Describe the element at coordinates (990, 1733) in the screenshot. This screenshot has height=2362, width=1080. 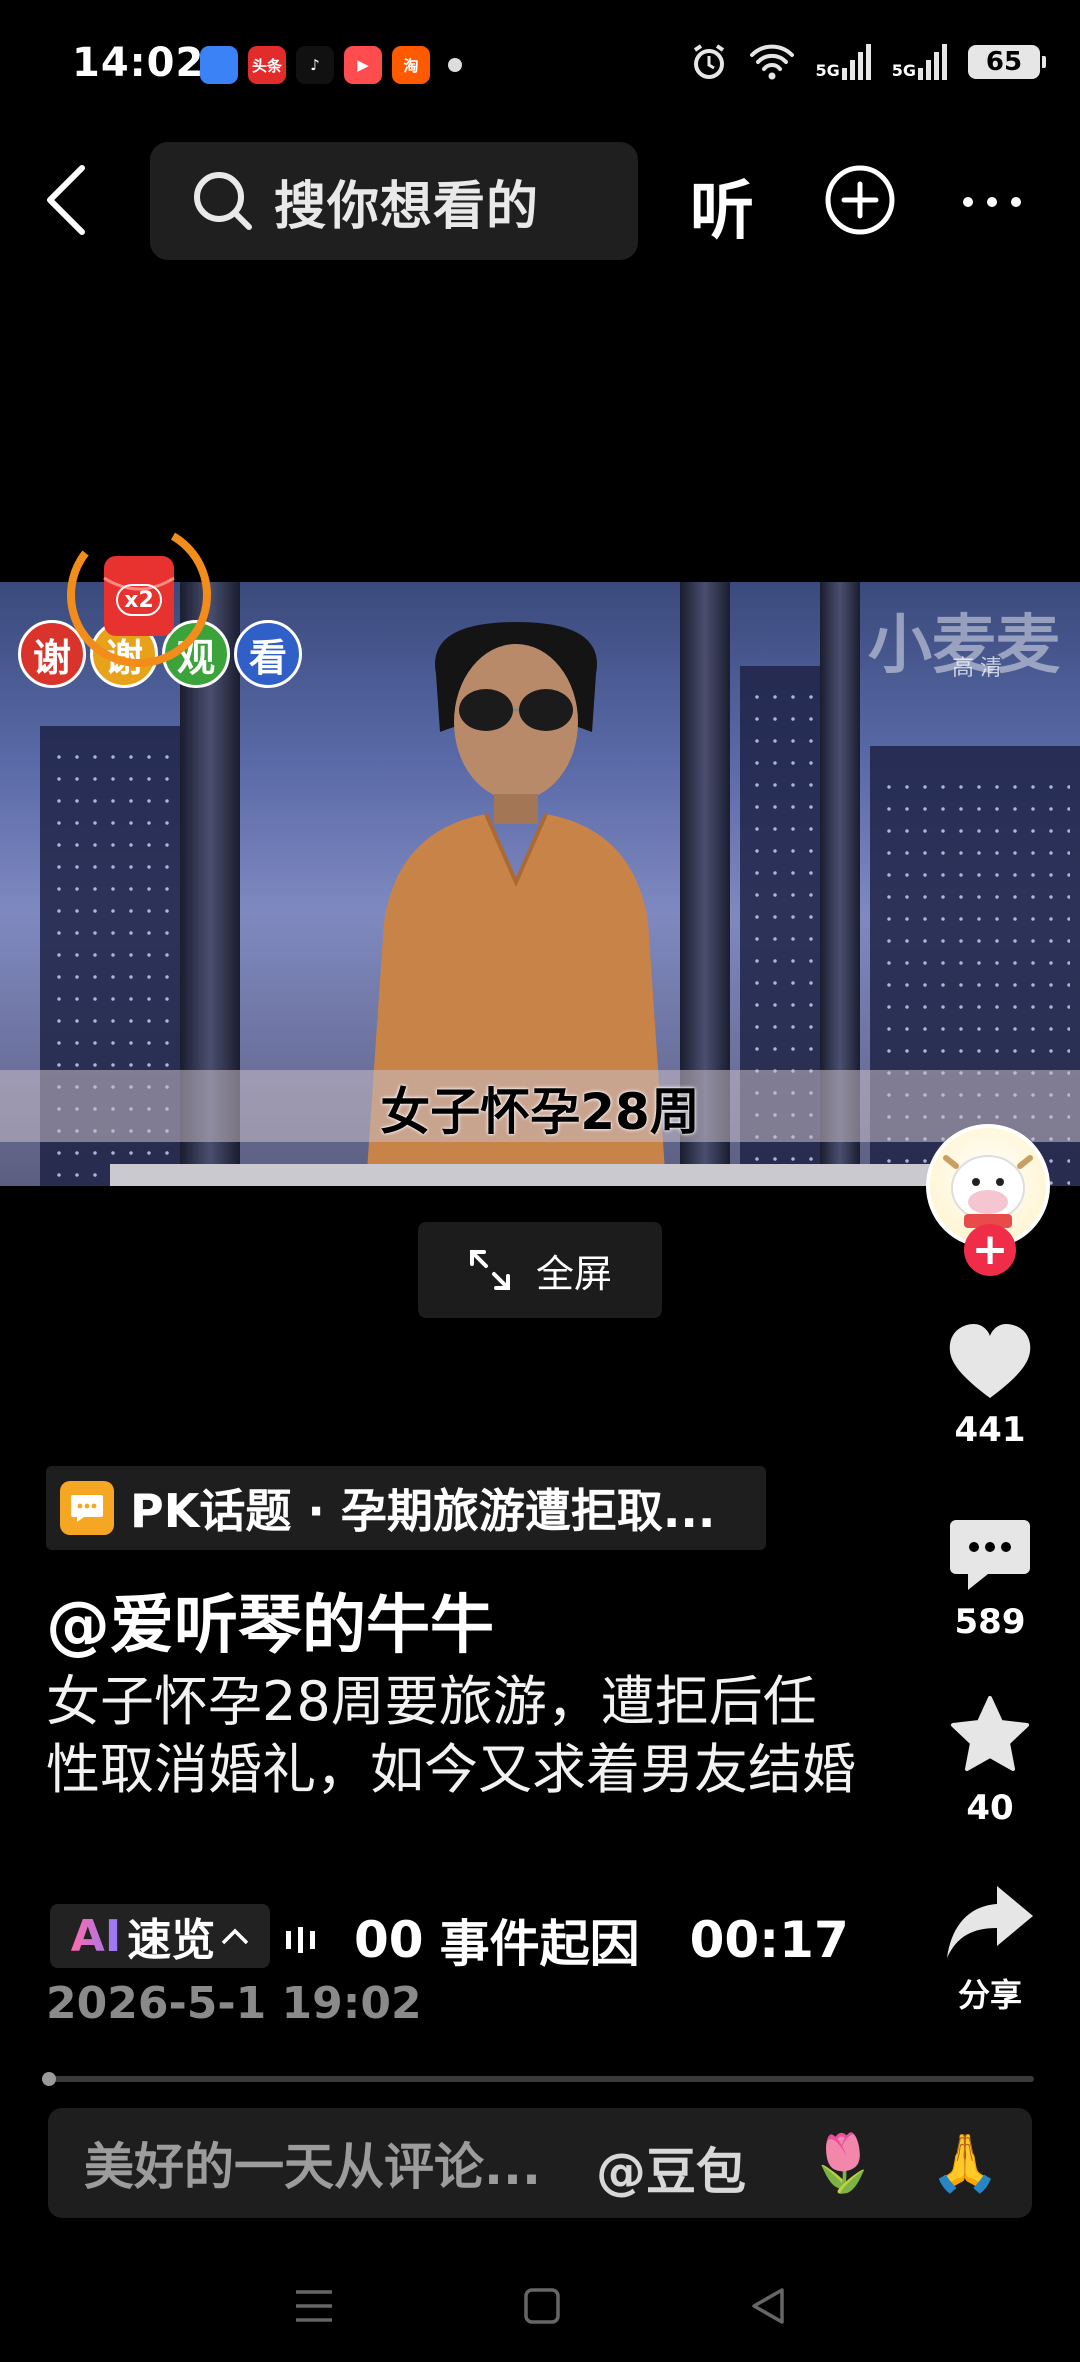
I see `star-icon` at that location.